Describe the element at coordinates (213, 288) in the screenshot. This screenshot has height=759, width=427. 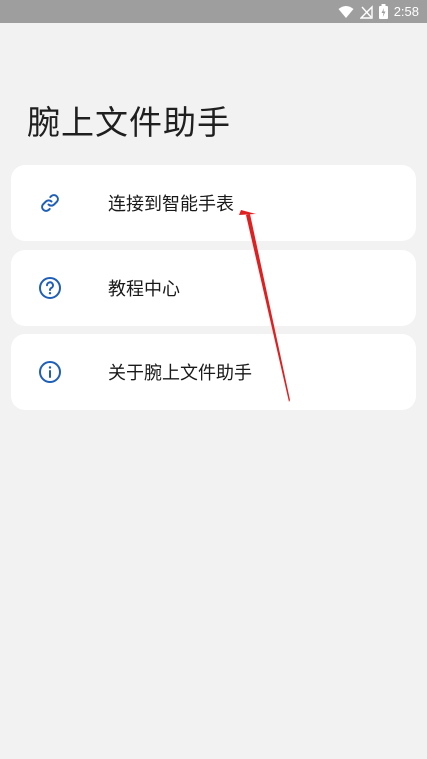
I see `menu-item-tutorial-center: 教程中心` at that location.